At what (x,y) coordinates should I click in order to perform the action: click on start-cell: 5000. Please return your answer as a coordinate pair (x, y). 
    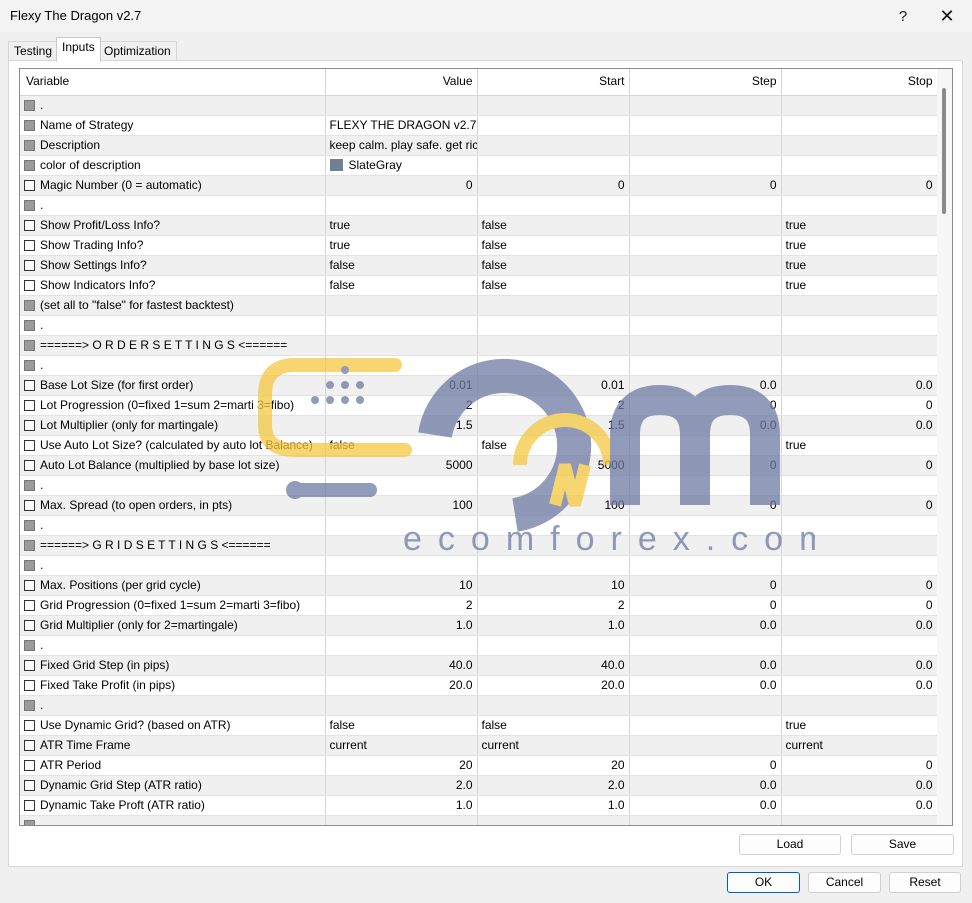
    Looking at the image, I should click on (553, 465).